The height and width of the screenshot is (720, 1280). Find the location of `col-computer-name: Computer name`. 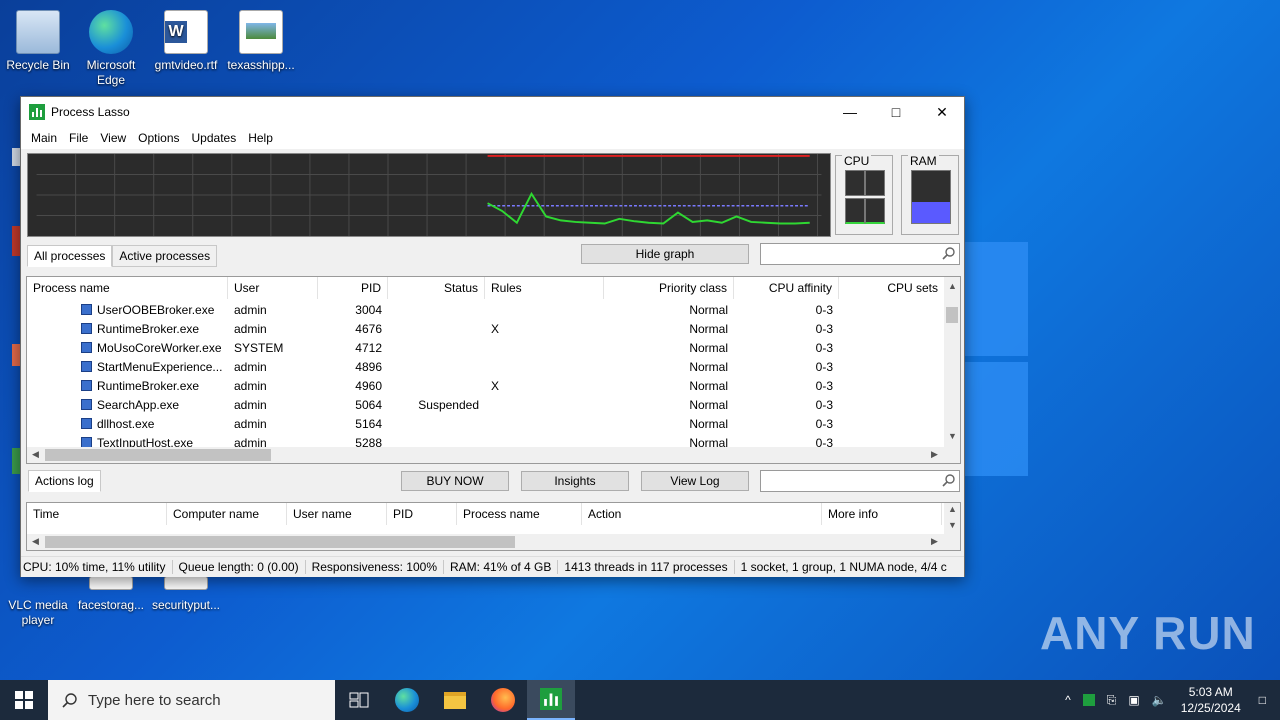

col-computer-name: Computer name is located at coordinates (227, 514).